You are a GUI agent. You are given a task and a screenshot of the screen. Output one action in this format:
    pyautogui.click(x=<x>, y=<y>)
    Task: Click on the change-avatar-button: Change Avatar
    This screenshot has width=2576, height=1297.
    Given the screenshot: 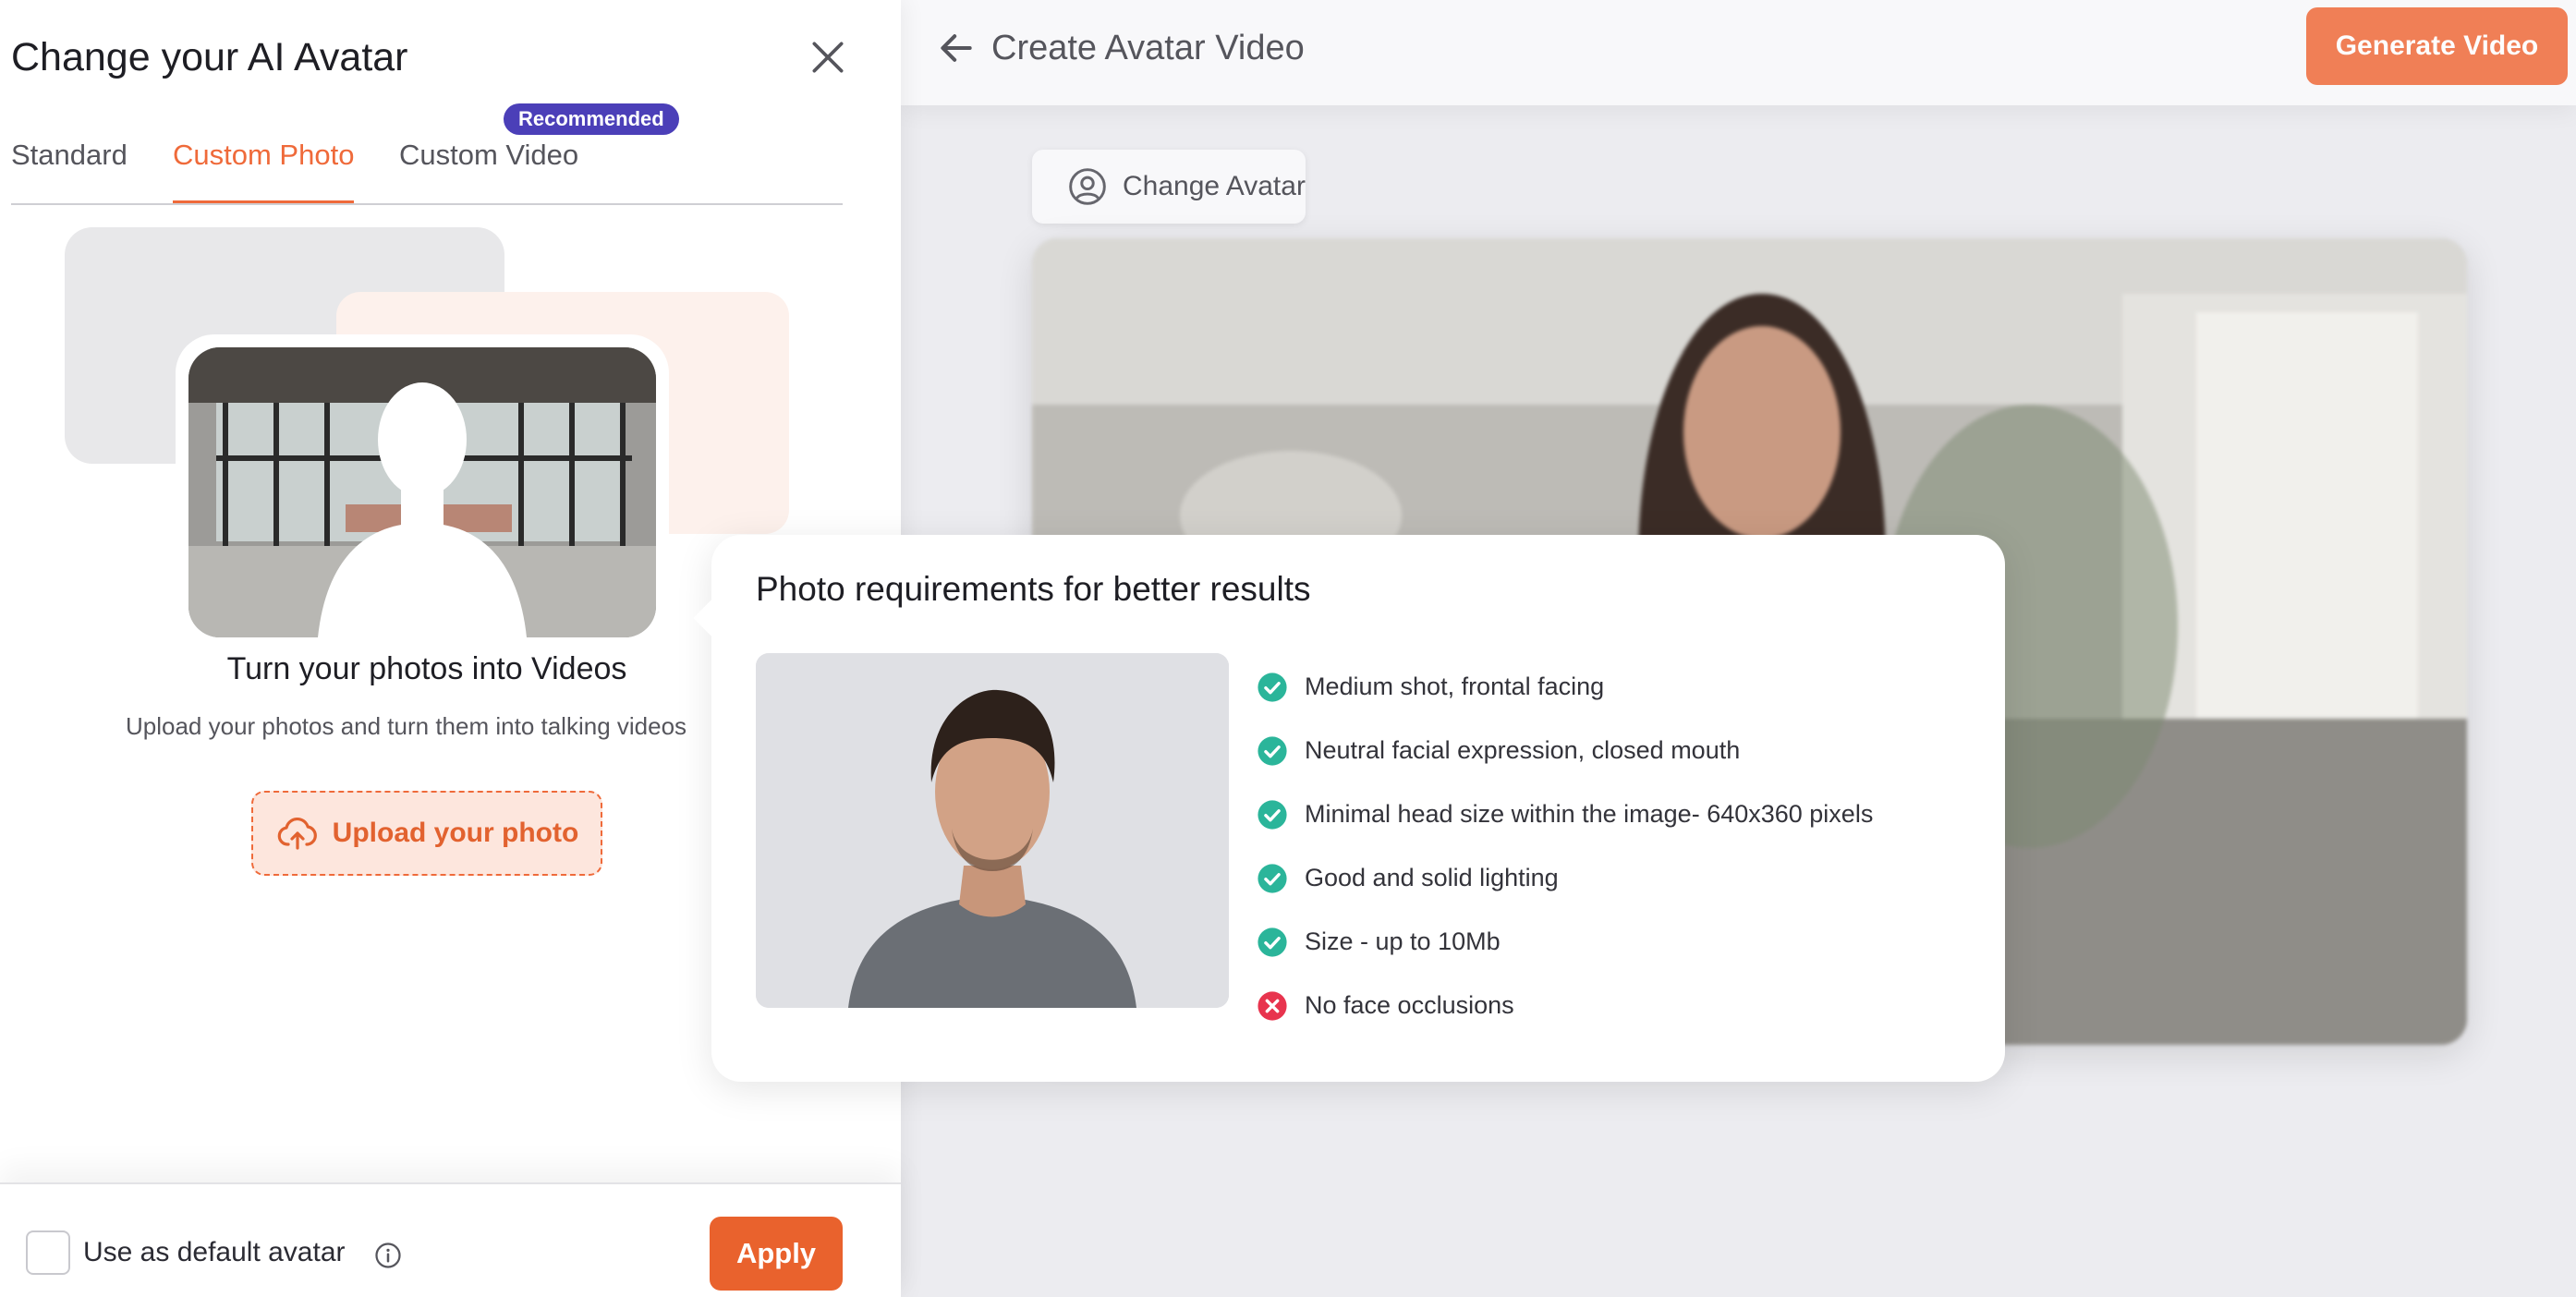 What is the action you would take?
    pyautogui.click(x=1169, y=187)
    